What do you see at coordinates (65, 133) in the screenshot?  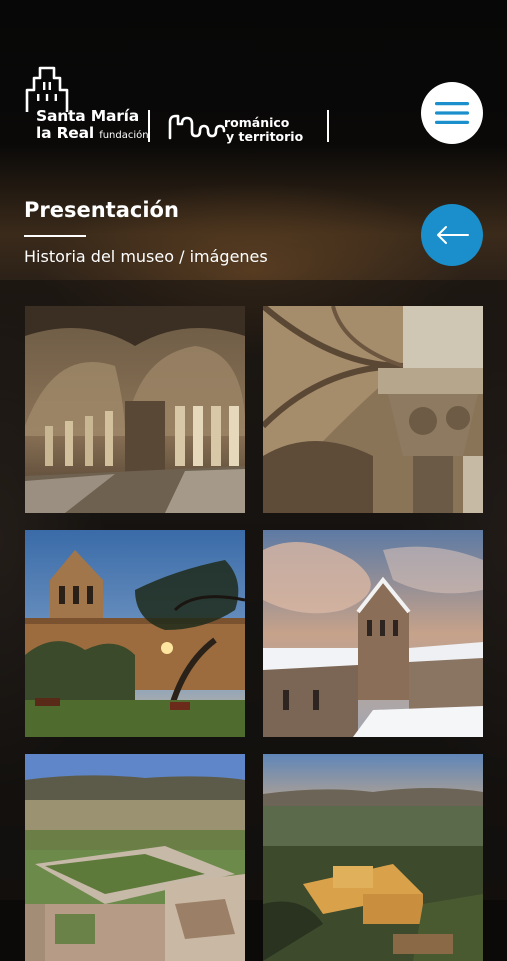 I see `brand-name-line2: la Real` at bounding box center [65, 133].